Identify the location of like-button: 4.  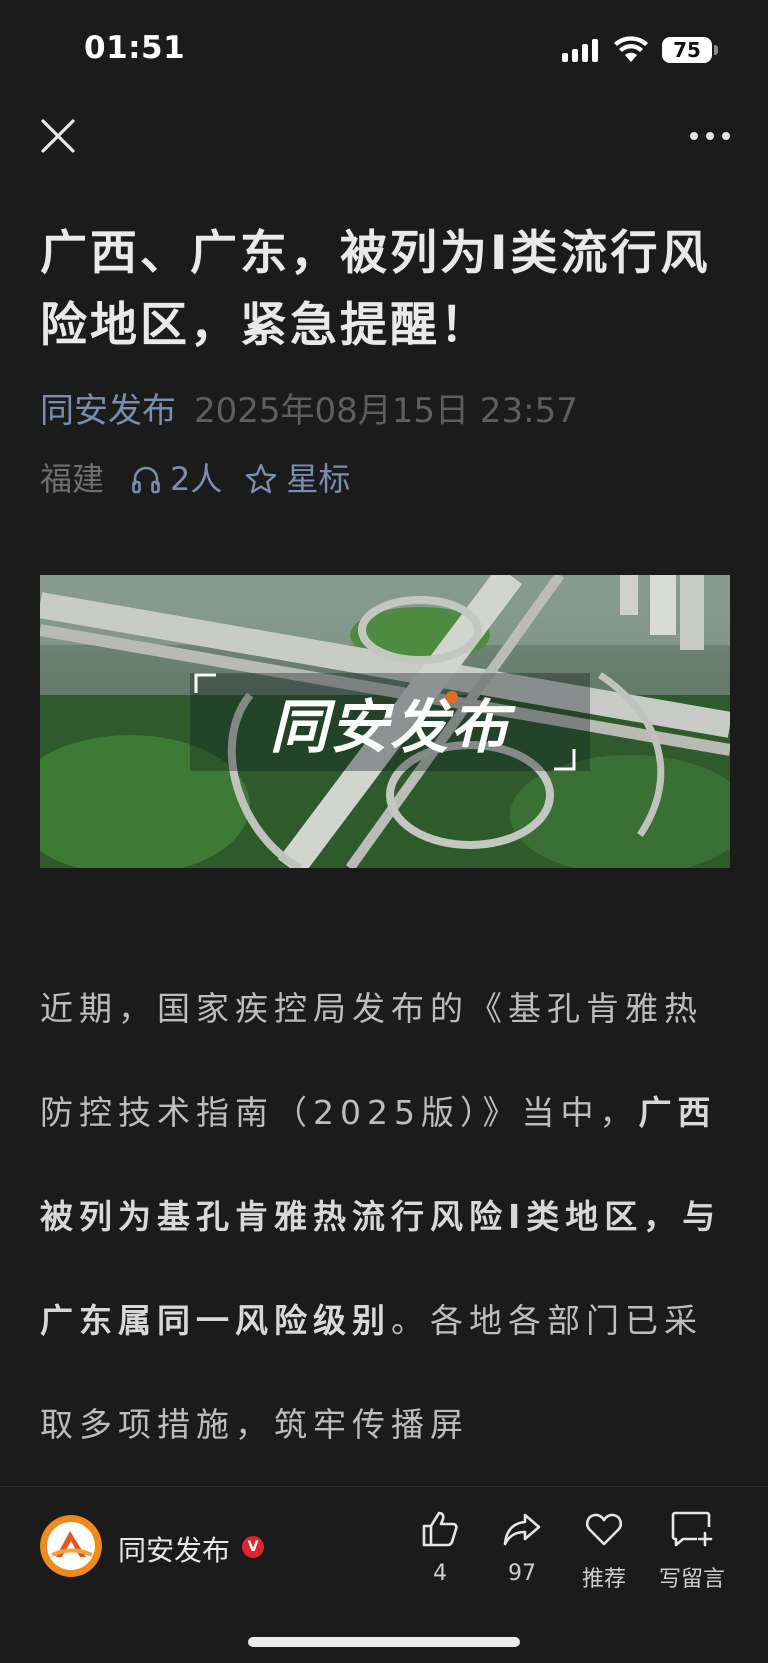
(440, 1546).